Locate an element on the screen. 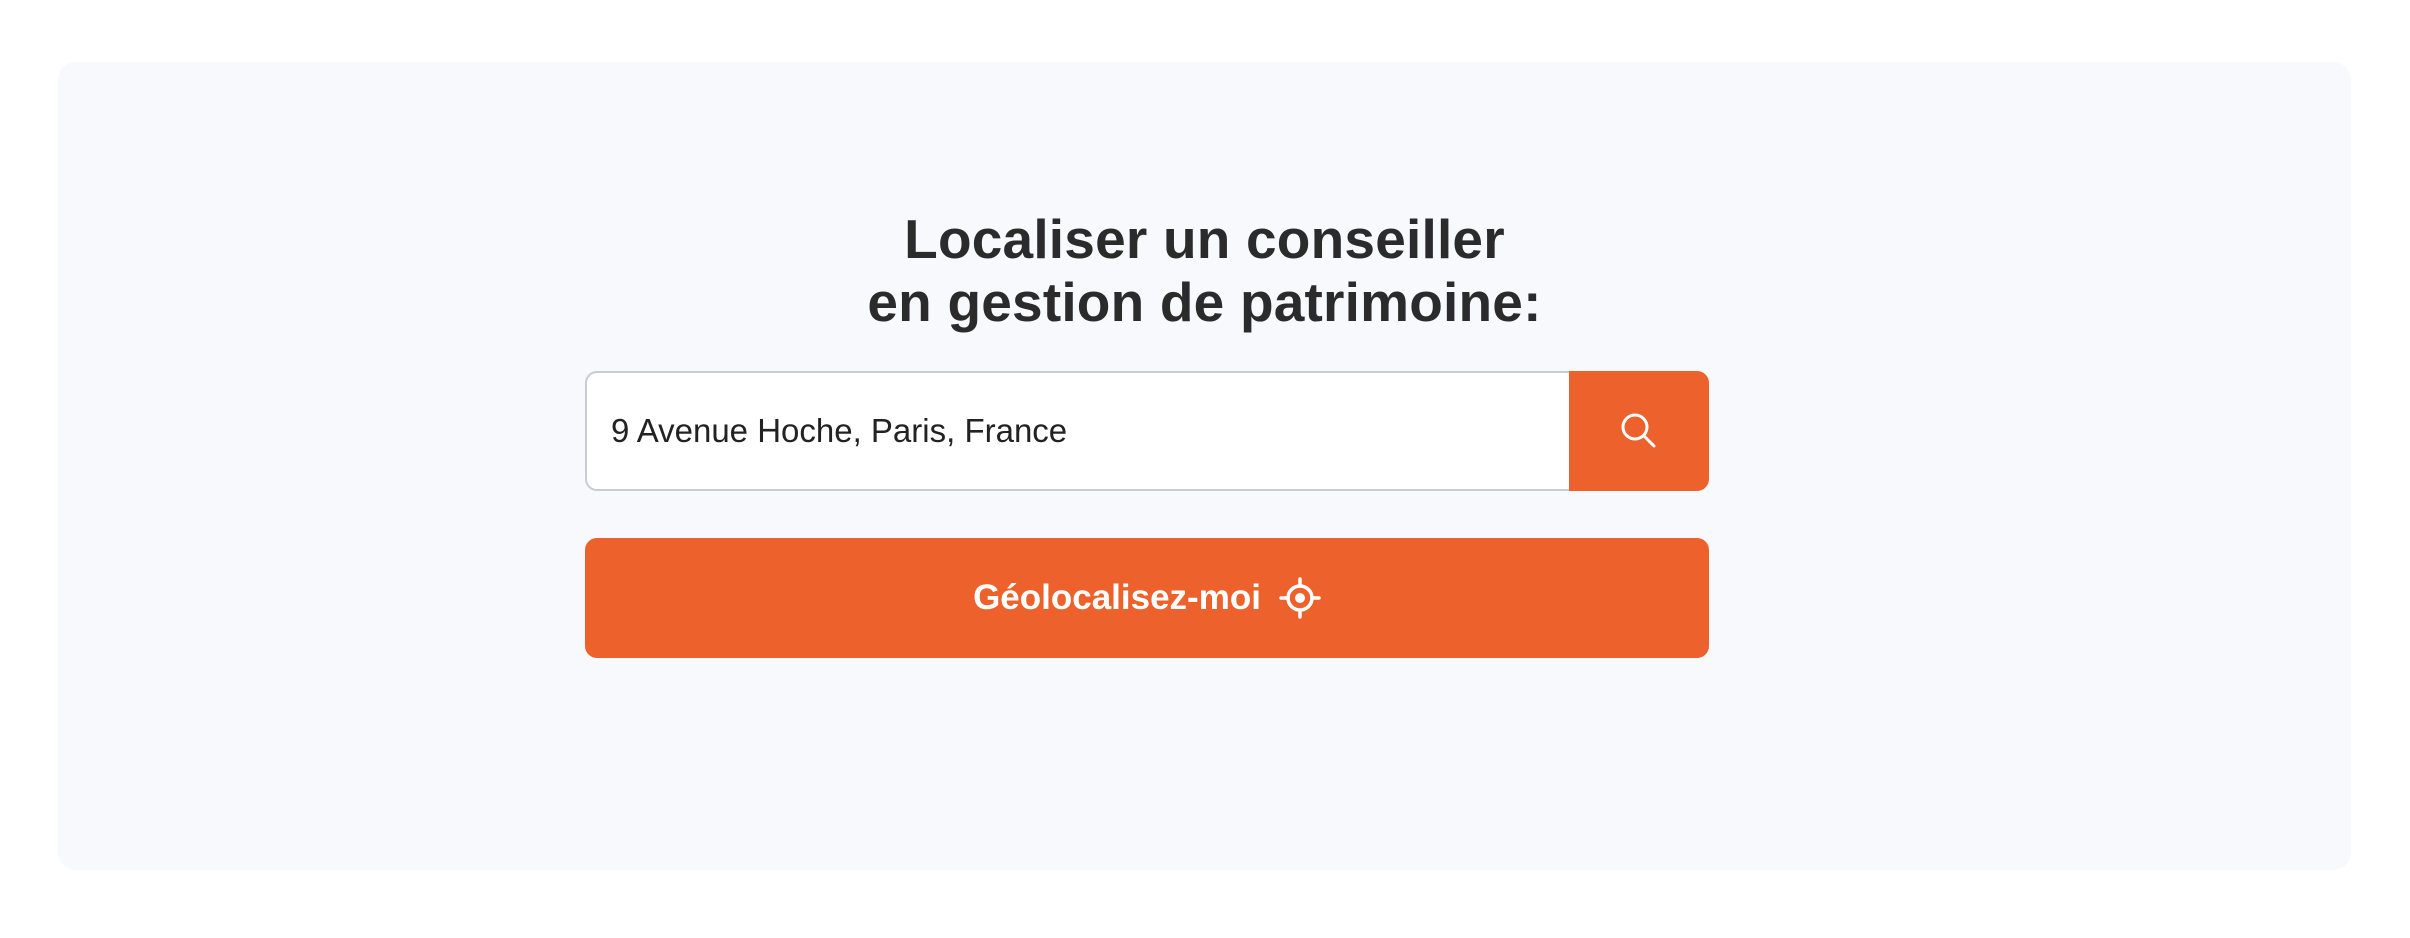 This screenshot has height=938, width=2410. title-line-1: Localiser un conseiller is located at coordinates (1204, 239).